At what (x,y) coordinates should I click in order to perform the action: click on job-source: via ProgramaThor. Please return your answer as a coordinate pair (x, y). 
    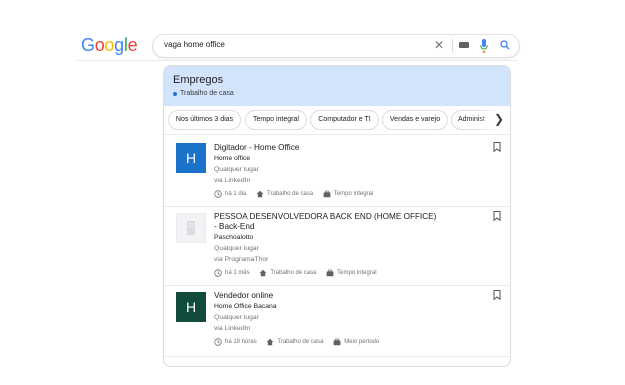
    Looking at the image, I should click on (241, 259).